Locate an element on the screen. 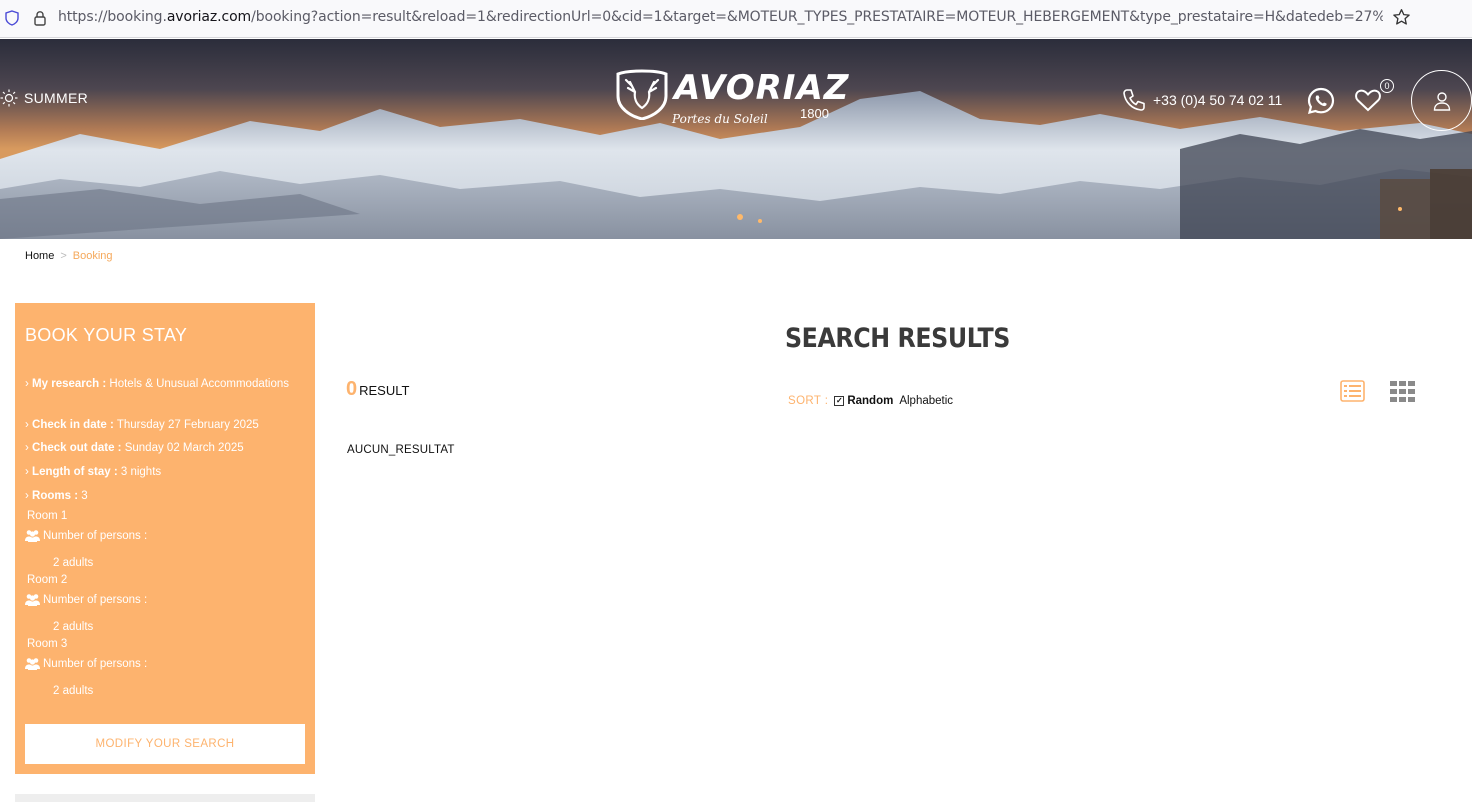 The image size is (1472, 802). checkin-label: Check in date : is located at coordinates (73, 425).